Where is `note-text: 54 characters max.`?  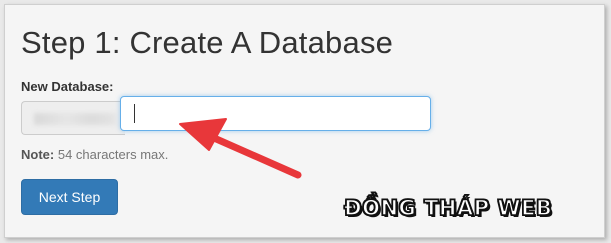 note-text: 54 characters max. is located at coordinates (113, 154).